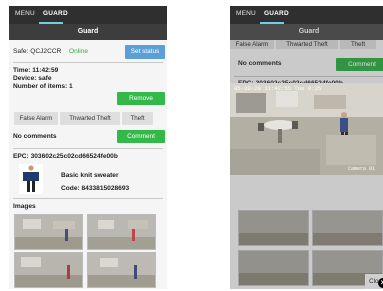 The image size is (383, 291). Describe the element at coordinates (145, 52) in the screenshot. I see `set-status-button: Set status` at that location.